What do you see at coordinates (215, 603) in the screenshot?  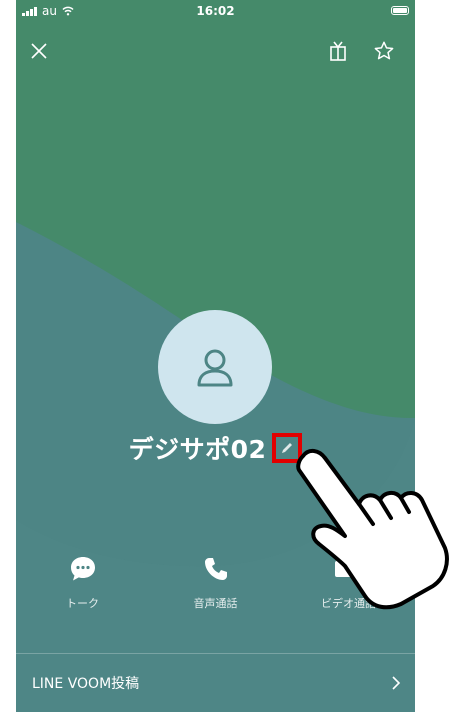 I see `voice-call-label: 音声通話` at bounding box center [215, 603].